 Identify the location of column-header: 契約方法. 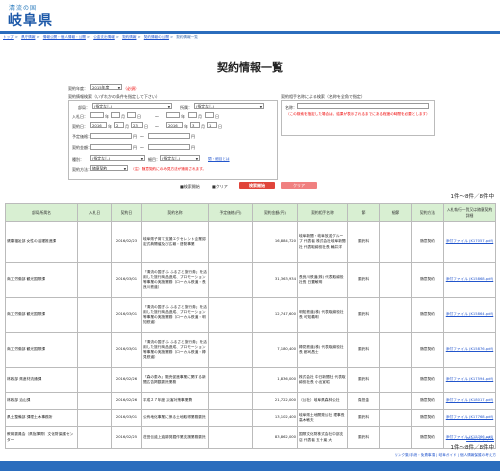
(427, 212).